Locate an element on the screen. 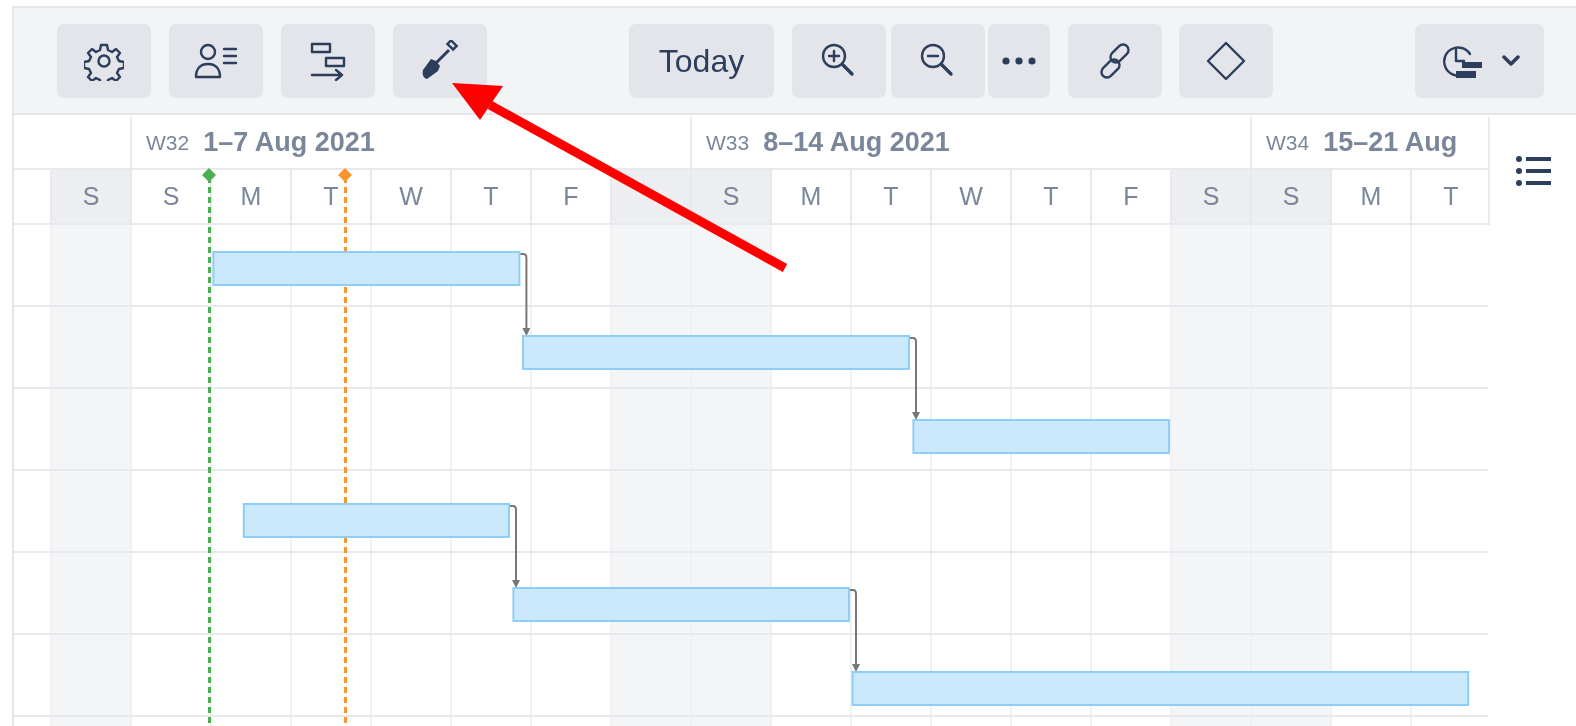 The height and width of the screenshot is (726, 1576). diamond-button is located at coordinates (1226, 60).